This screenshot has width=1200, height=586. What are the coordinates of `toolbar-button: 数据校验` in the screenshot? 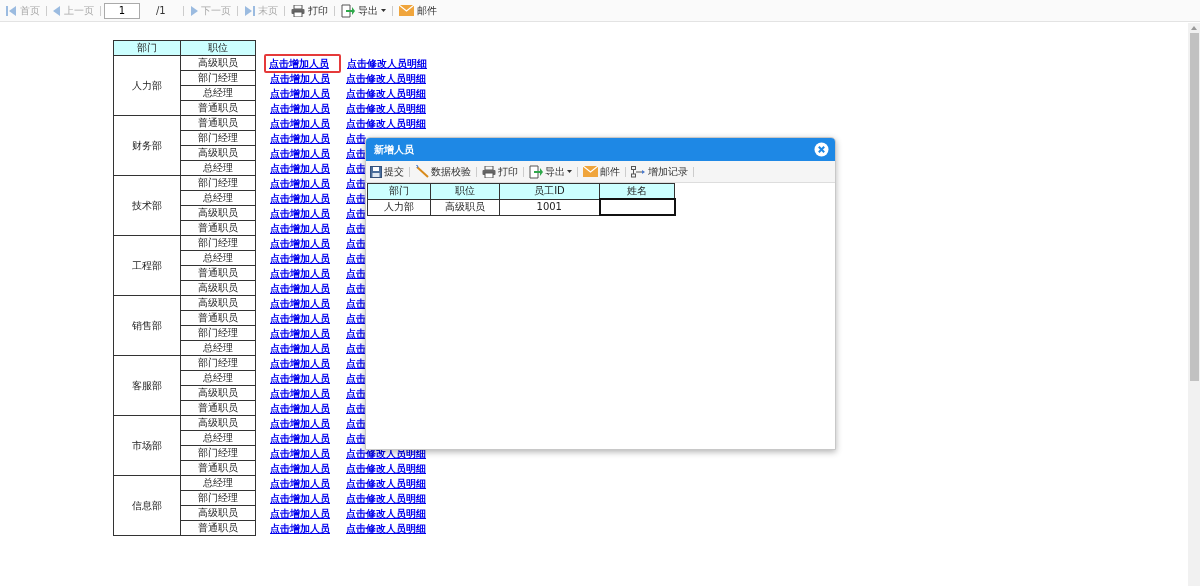 It's located at (443, 171).